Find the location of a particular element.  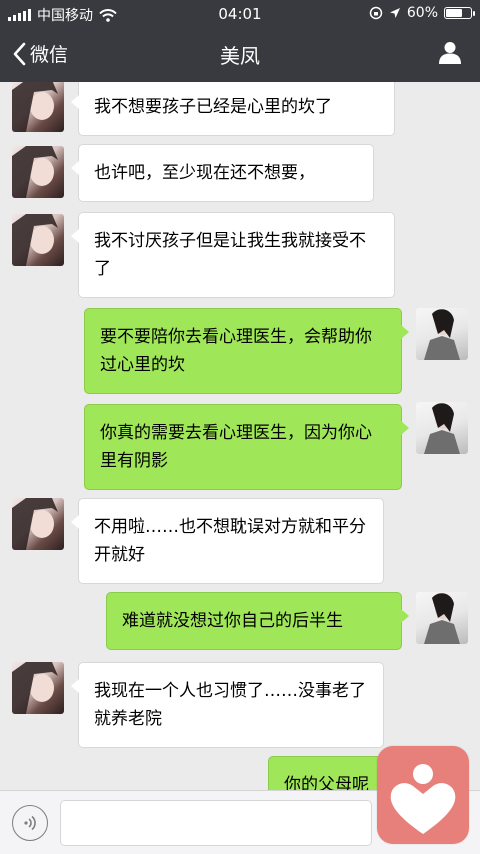

location-icon is located at coordinates (394, 13).